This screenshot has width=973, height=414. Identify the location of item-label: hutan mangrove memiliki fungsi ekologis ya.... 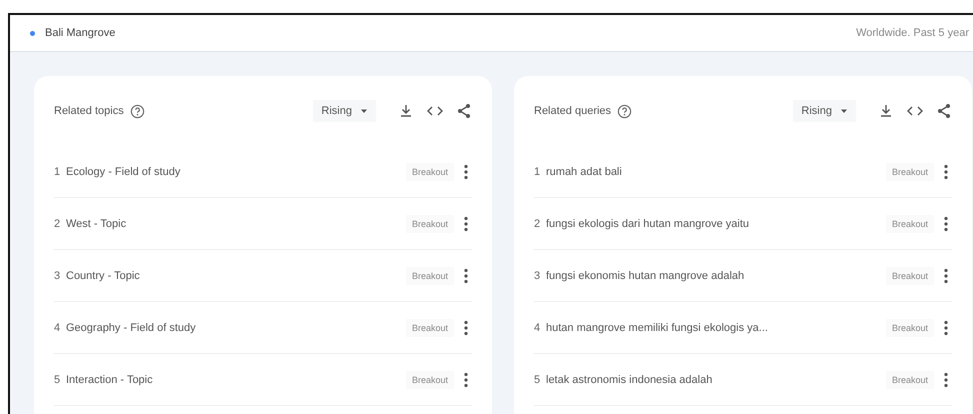
(657, 328).